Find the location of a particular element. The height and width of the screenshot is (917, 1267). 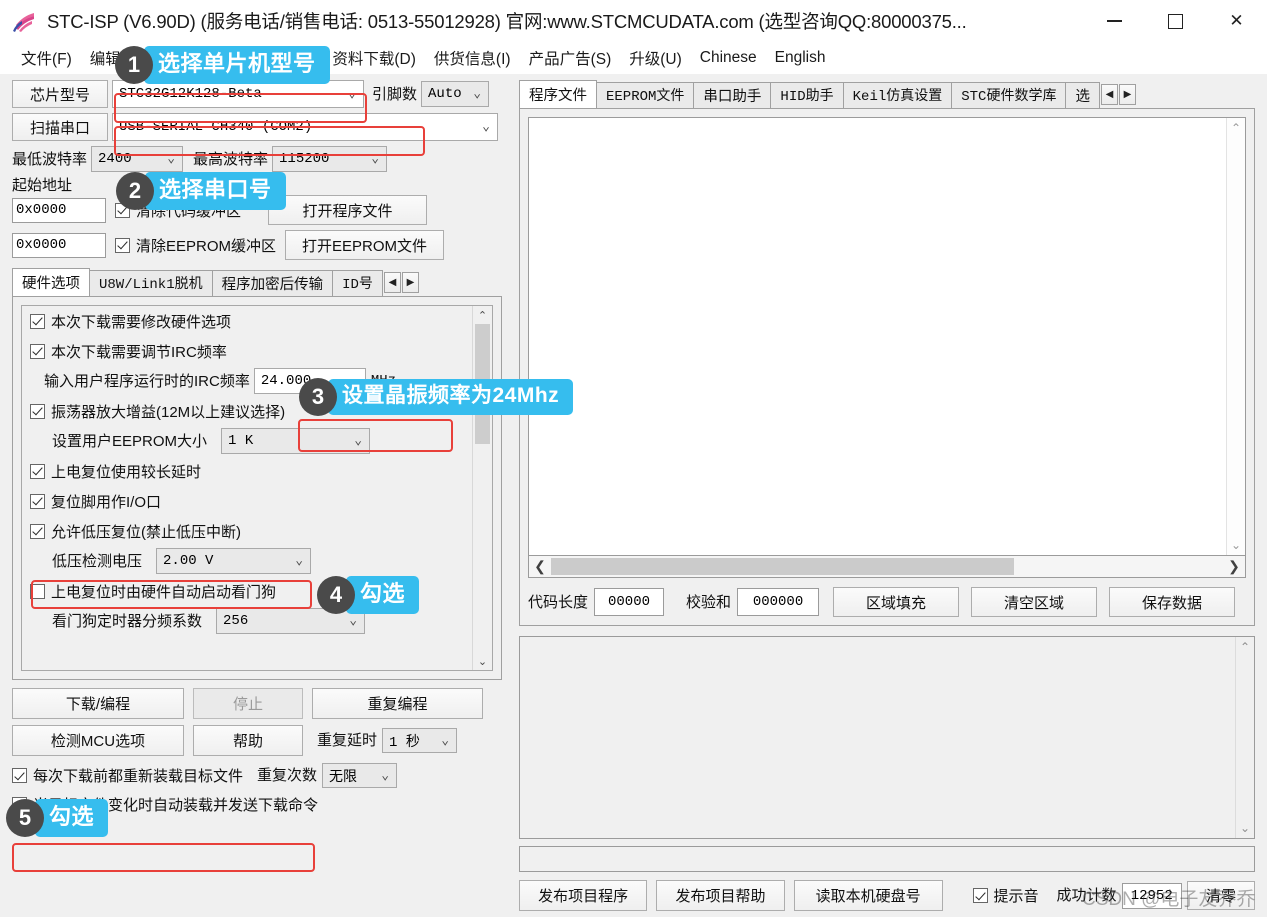

min-baud-combo: 2400 ⌄ is located at coordinates (137, 159).